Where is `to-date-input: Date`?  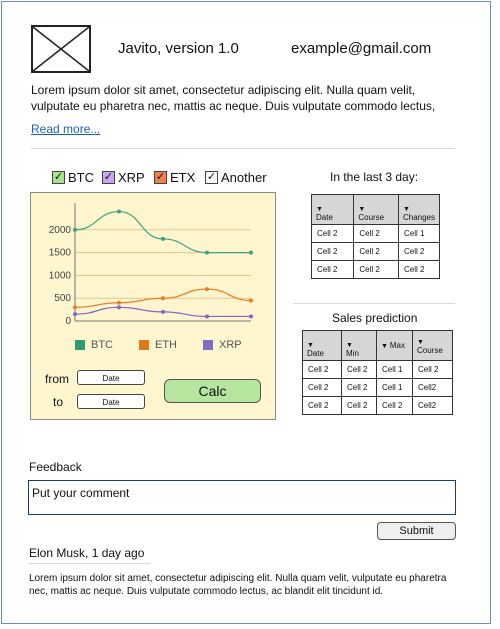 to-date-input: Date is located at coordinates (111, 401).